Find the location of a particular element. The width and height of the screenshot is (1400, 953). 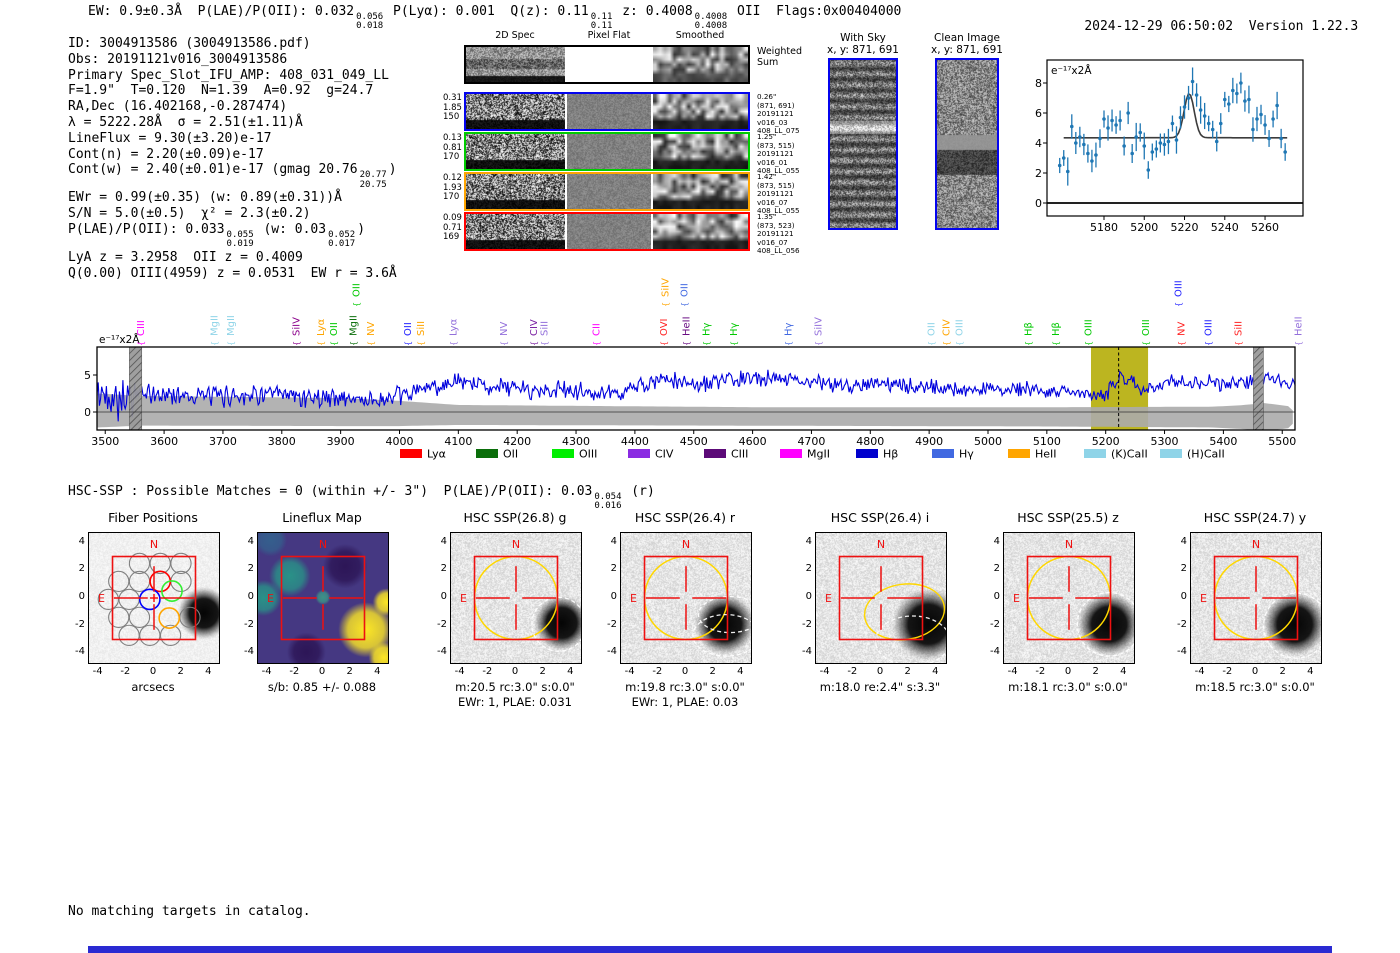

svg-text: 4200 is located at coordinates (517, 441).